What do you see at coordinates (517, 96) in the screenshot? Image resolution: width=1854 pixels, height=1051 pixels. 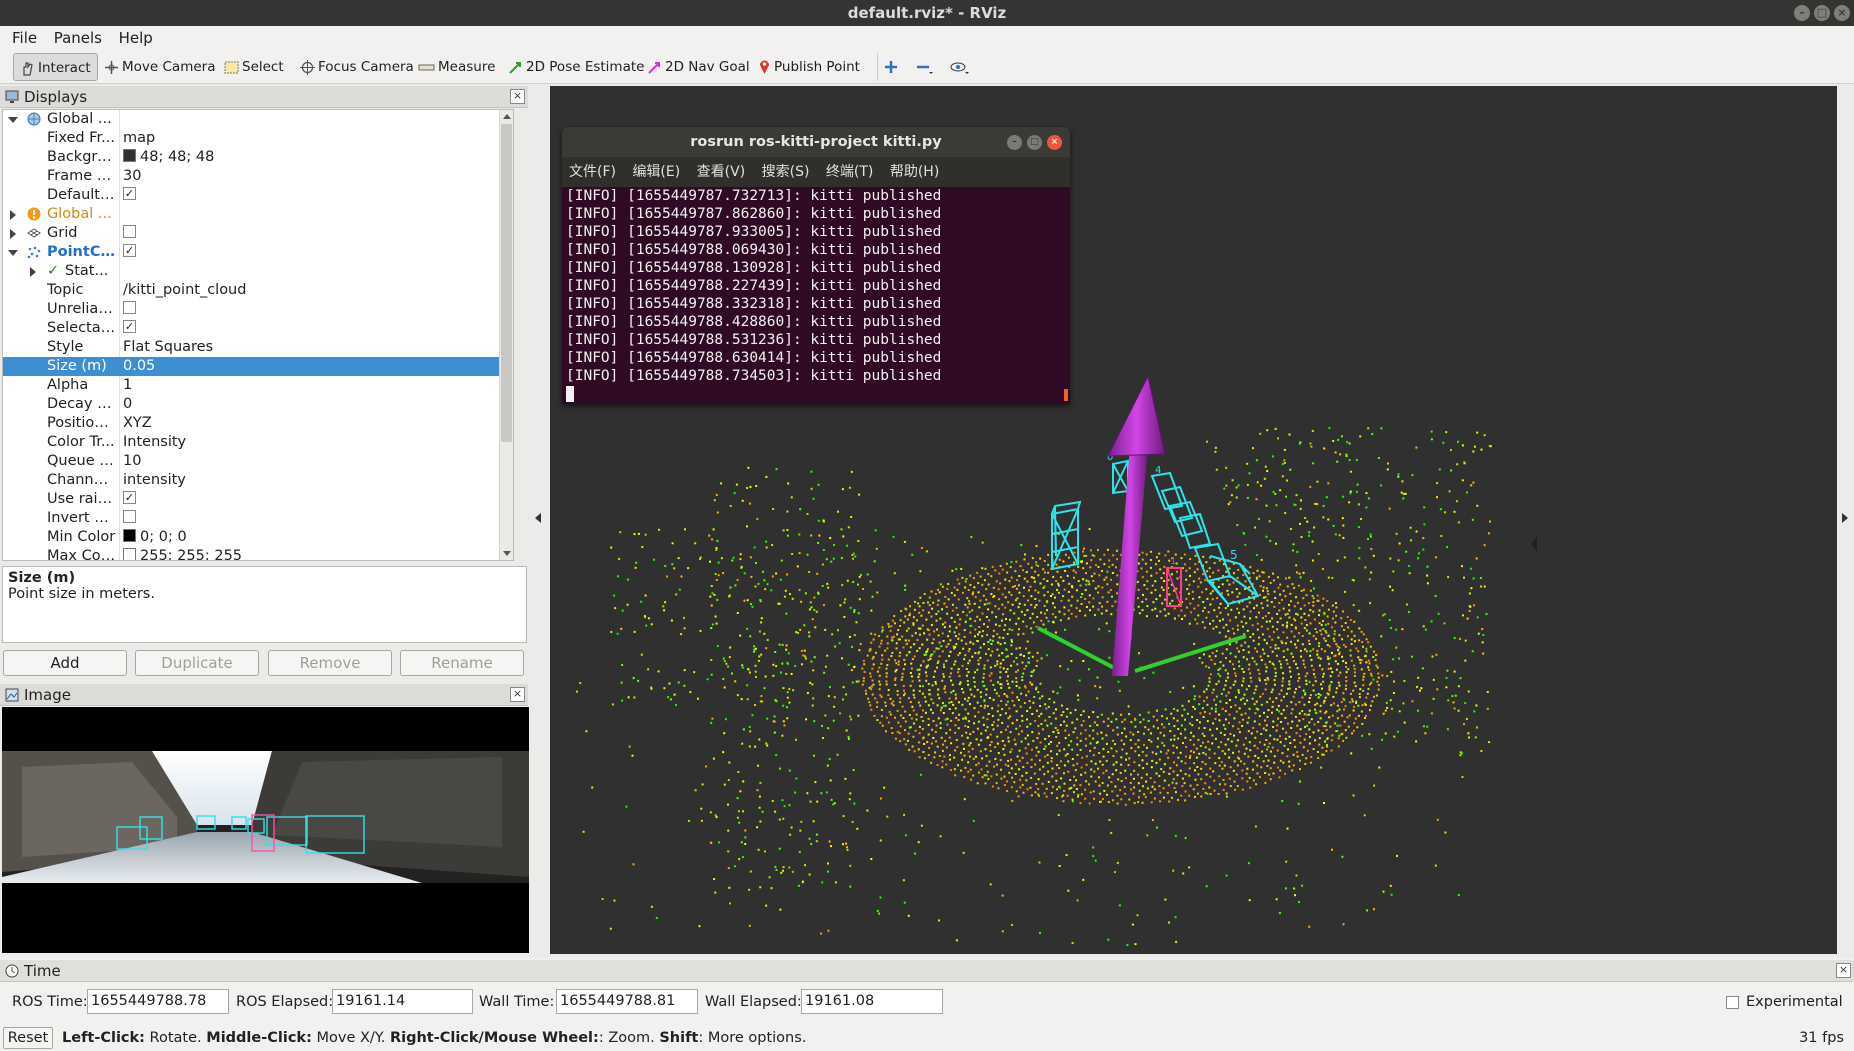 I see `close-displays-icon: ×` at bounding box center [517, 96].